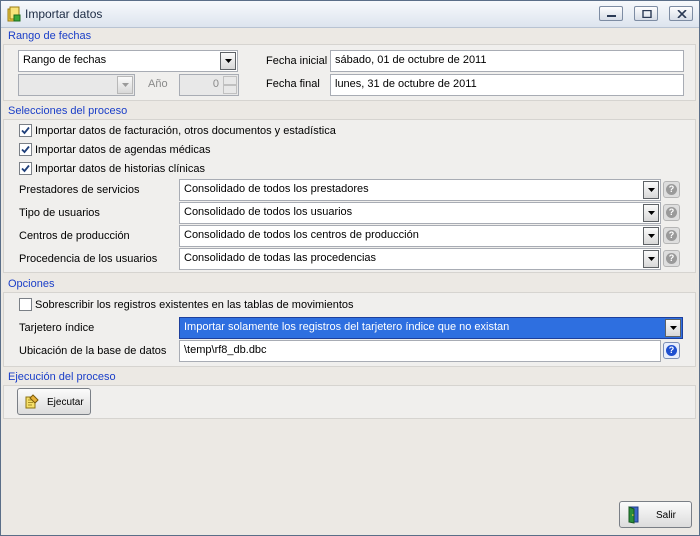 This screenshot has height=536, width=700. I want to click on title-bar: Importar datos, so click(350, 14).